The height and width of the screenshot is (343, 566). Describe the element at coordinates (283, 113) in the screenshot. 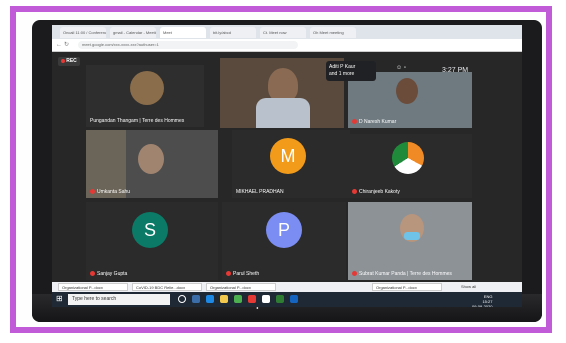

I see `participant-shirt` at that location.